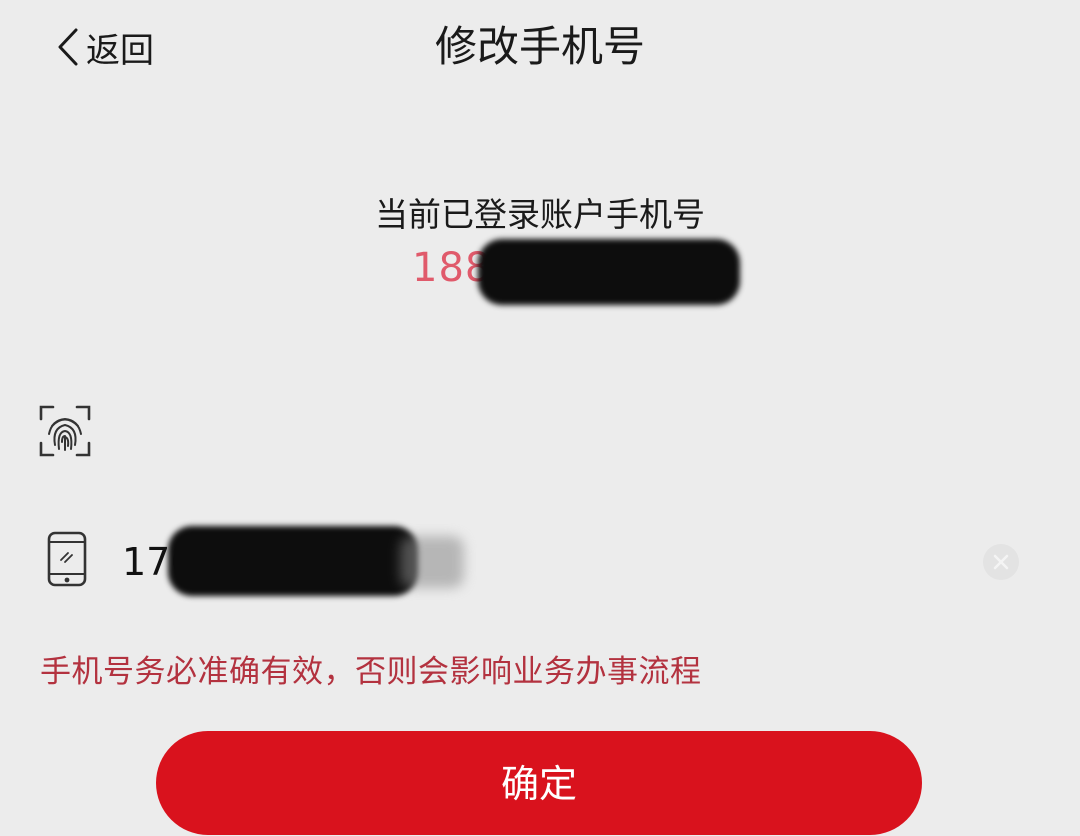 Image resolution: width=1080 pixels, height=836 pixels. What do you see at coordinates (539, 46) in the screenshot?
I see `page-title: 修改手机号` at bounding box center [539, 46].